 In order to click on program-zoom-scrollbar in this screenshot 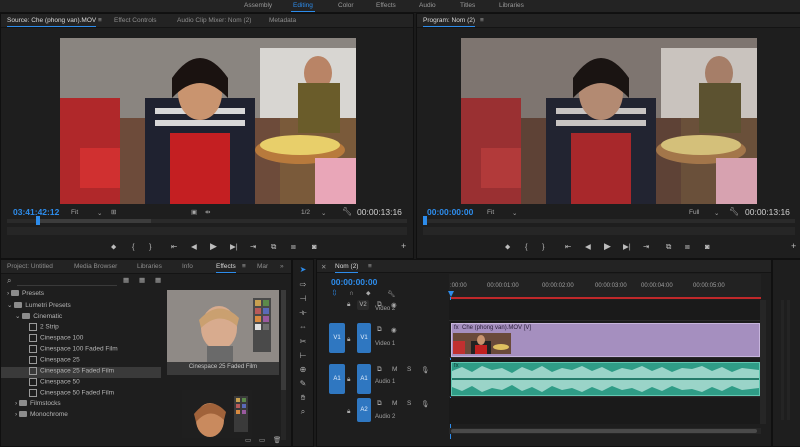, I will do `click(609, 231)`.